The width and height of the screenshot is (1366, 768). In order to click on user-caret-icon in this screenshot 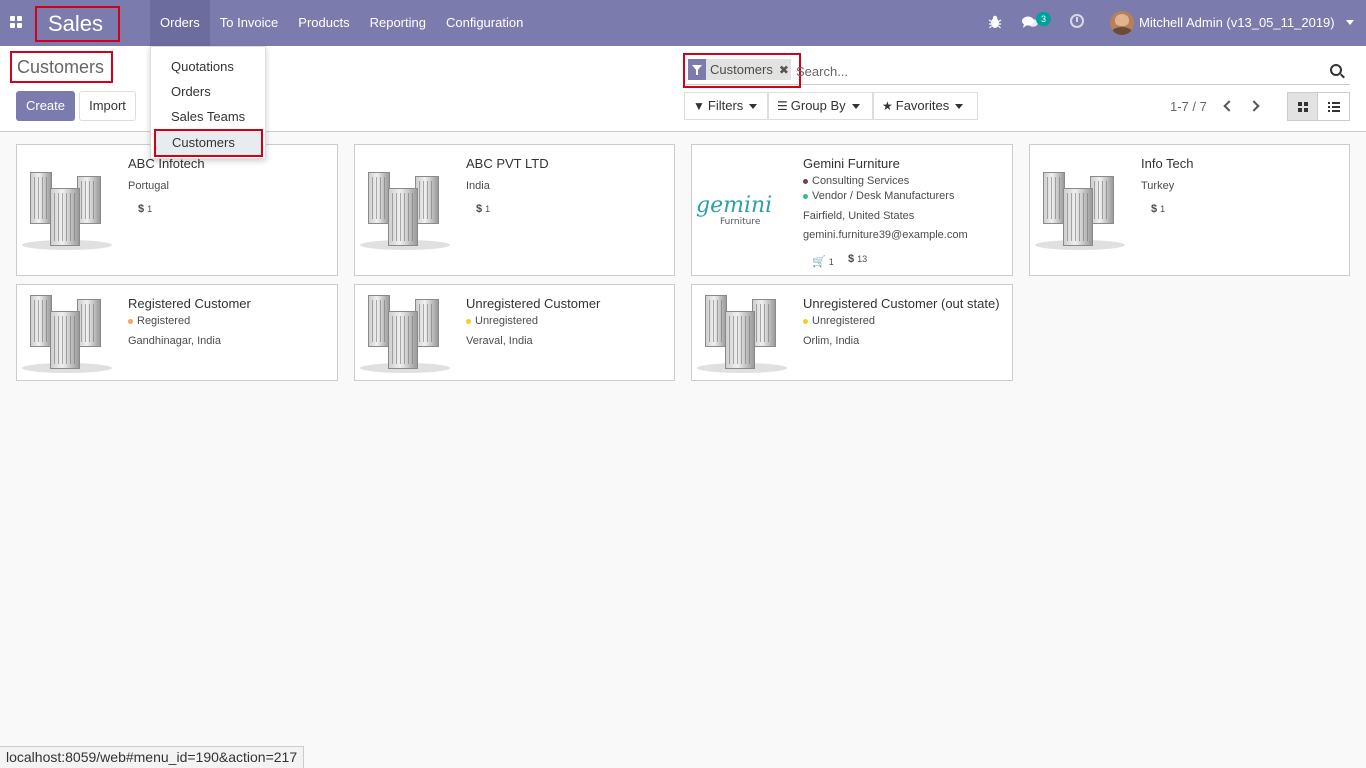, I will do `click(1350, 22)`.